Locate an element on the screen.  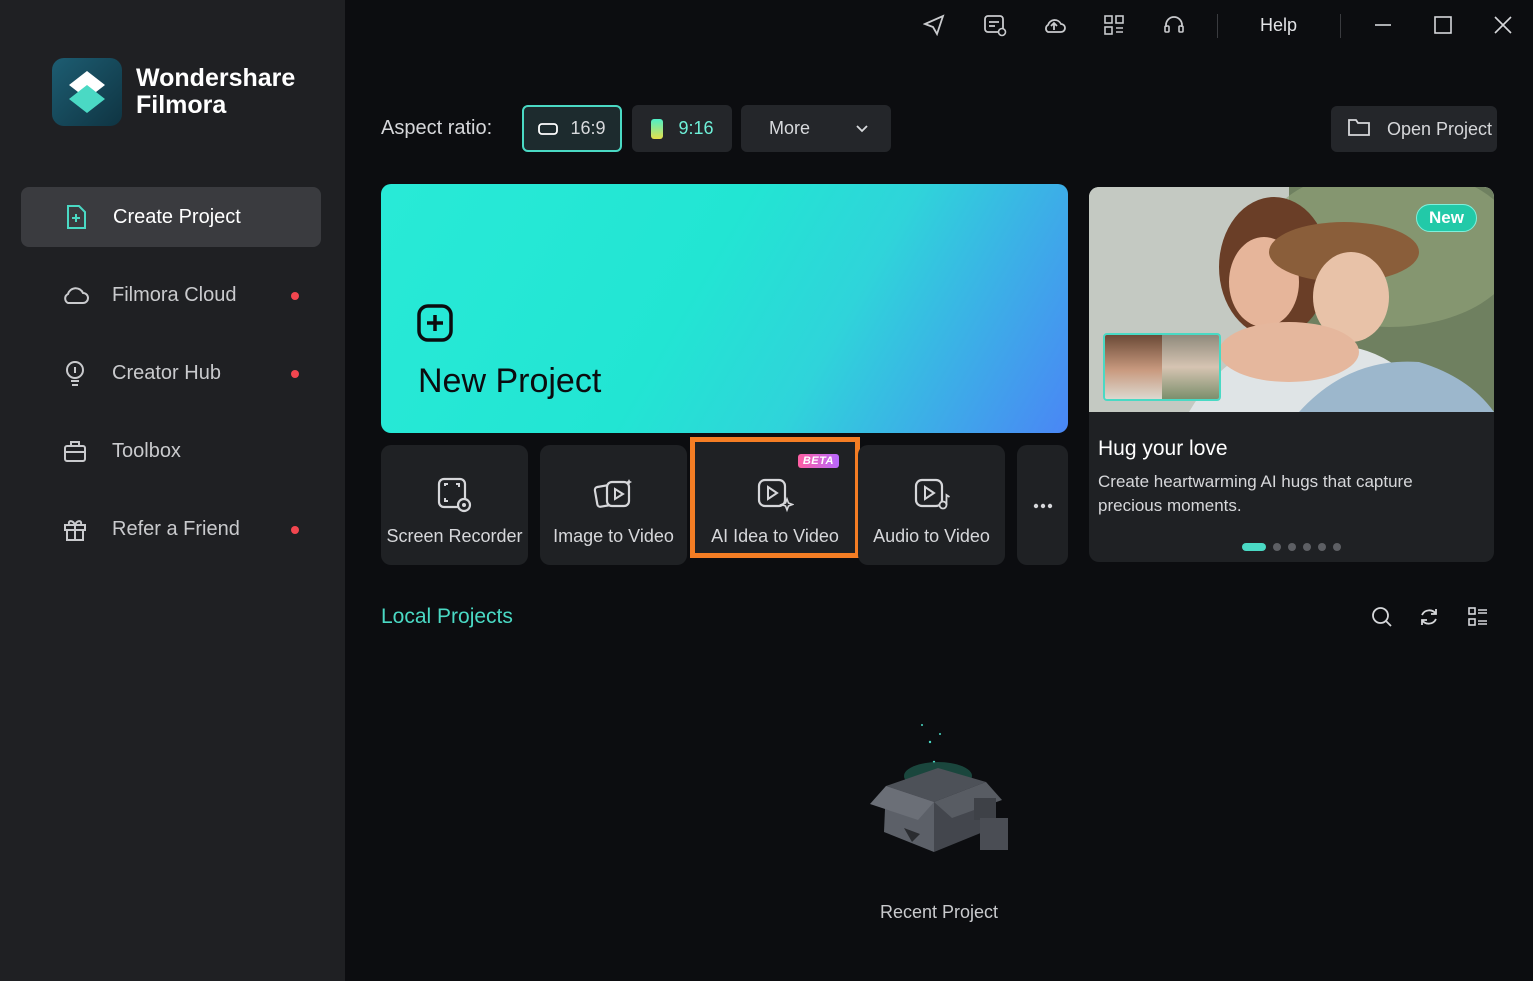
landscape-icon is located at coordinates (548, 128).